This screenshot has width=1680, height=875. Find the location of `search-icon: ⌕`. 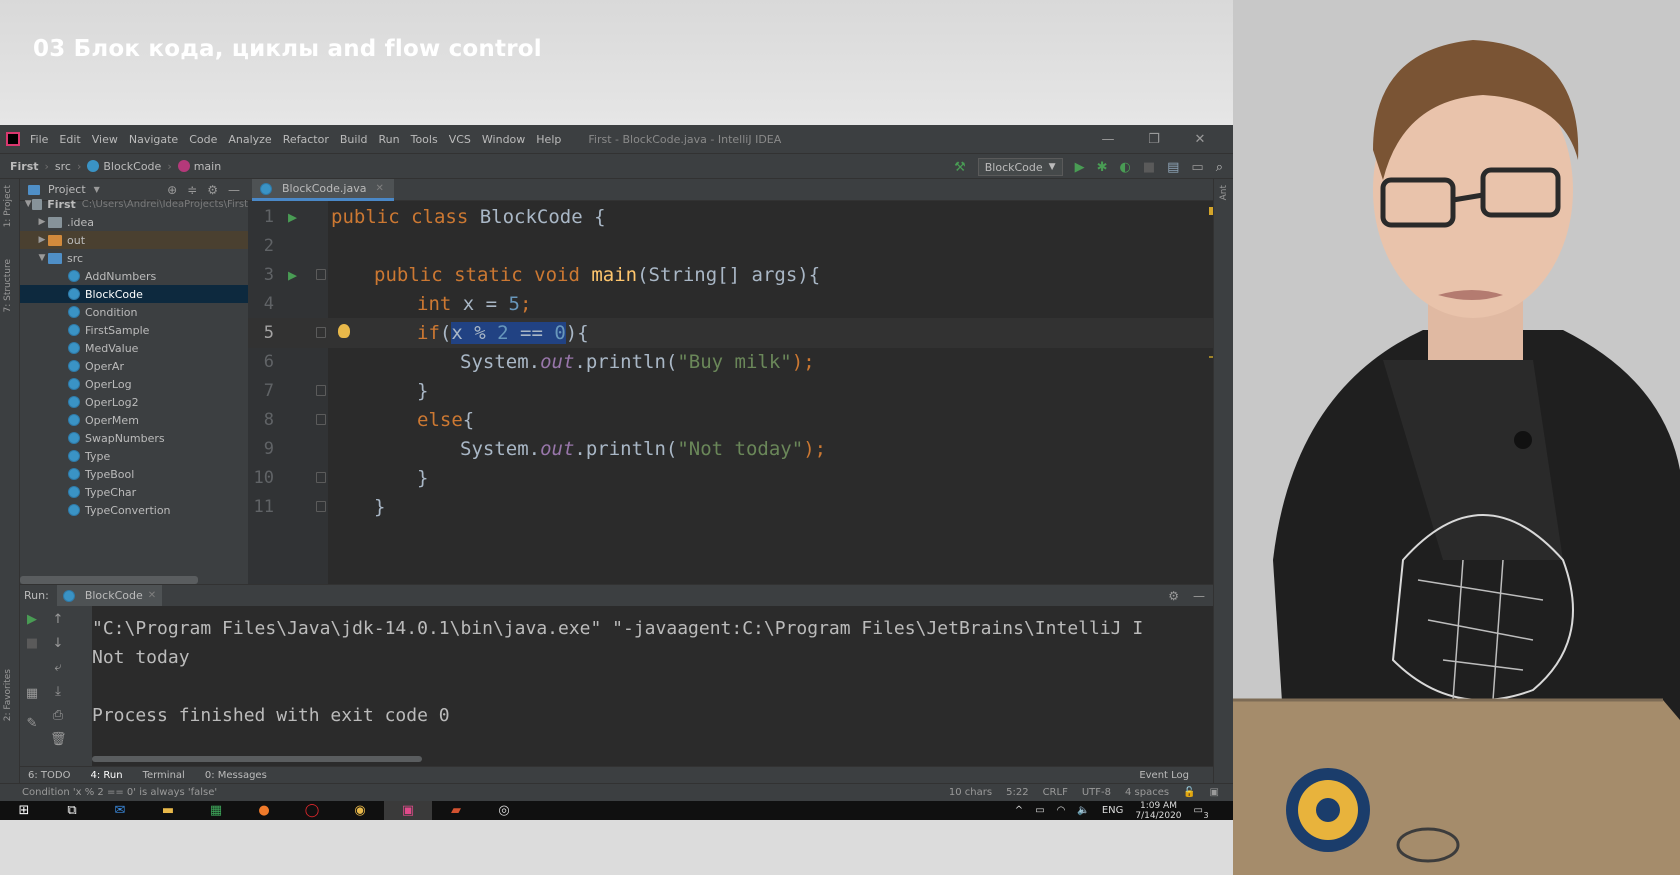

search-icon: ⌕ is located at coordinates (1219, 167).